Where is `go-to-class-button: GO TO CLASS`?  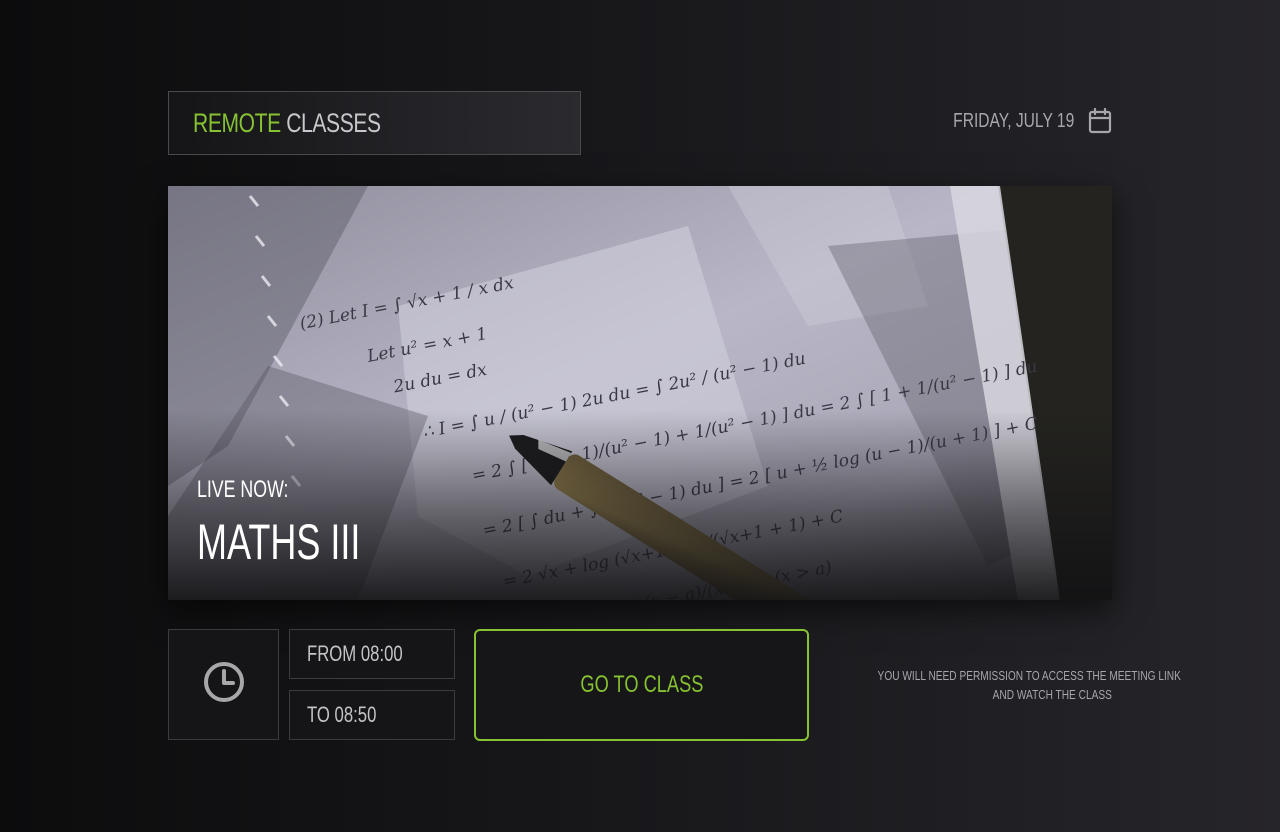 go-to-class-button: GO TO CLASS is located at coordinates (641, 685).